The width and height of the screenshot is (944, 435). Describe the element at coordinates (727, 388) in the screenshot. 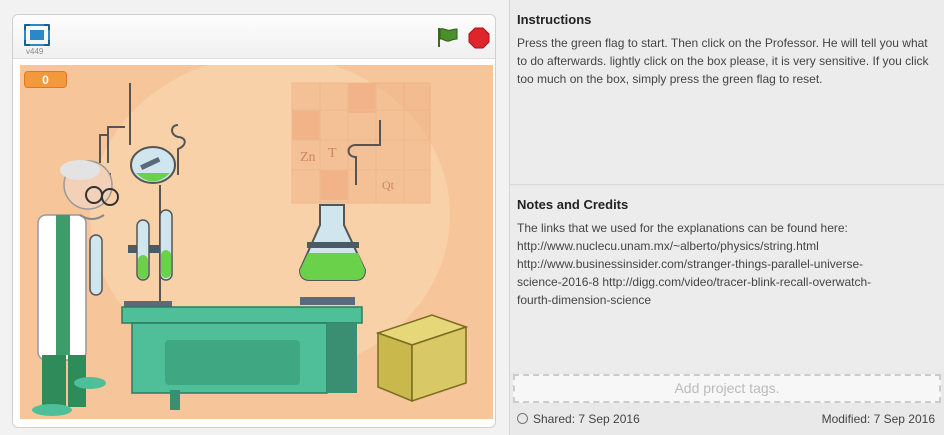

I see `add-tags-input: Add project tags.` at that location.